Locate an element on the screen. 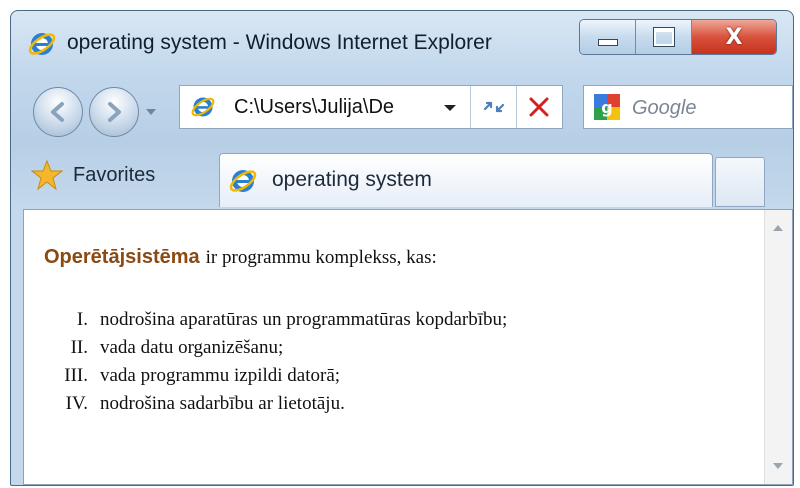 This screenshot has height=488, width=800. google-icon: g is located at coordinates (607, 107).